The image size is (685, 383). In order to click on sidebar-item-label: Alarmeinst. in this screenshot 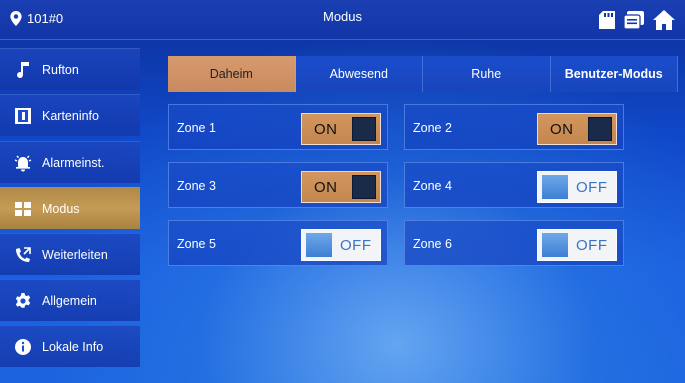, I will do `click(73, 162)`.